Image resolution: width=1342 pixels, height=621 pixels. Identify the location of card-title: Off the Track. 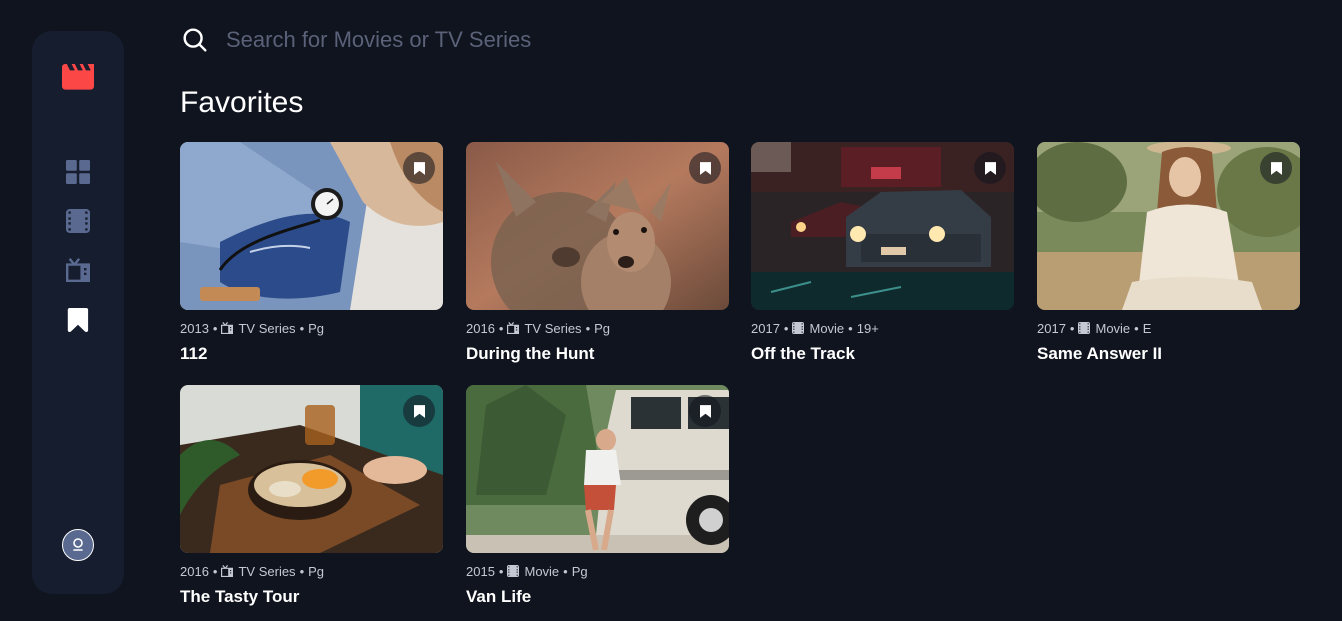
(882, 354).